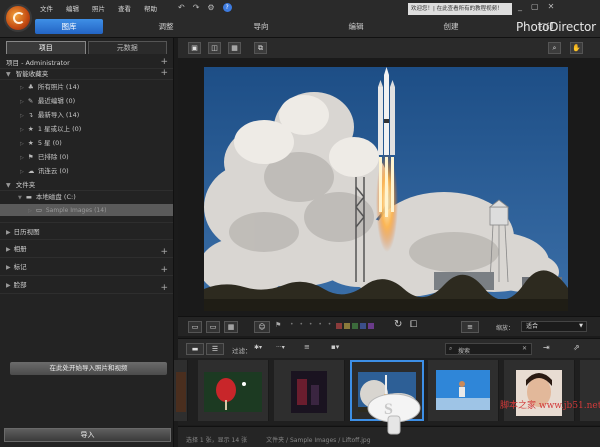  Describe the element at coordinates (263, 349) in the screenshot. I see `filter-flag-dropdown: ✱▾` at that location.